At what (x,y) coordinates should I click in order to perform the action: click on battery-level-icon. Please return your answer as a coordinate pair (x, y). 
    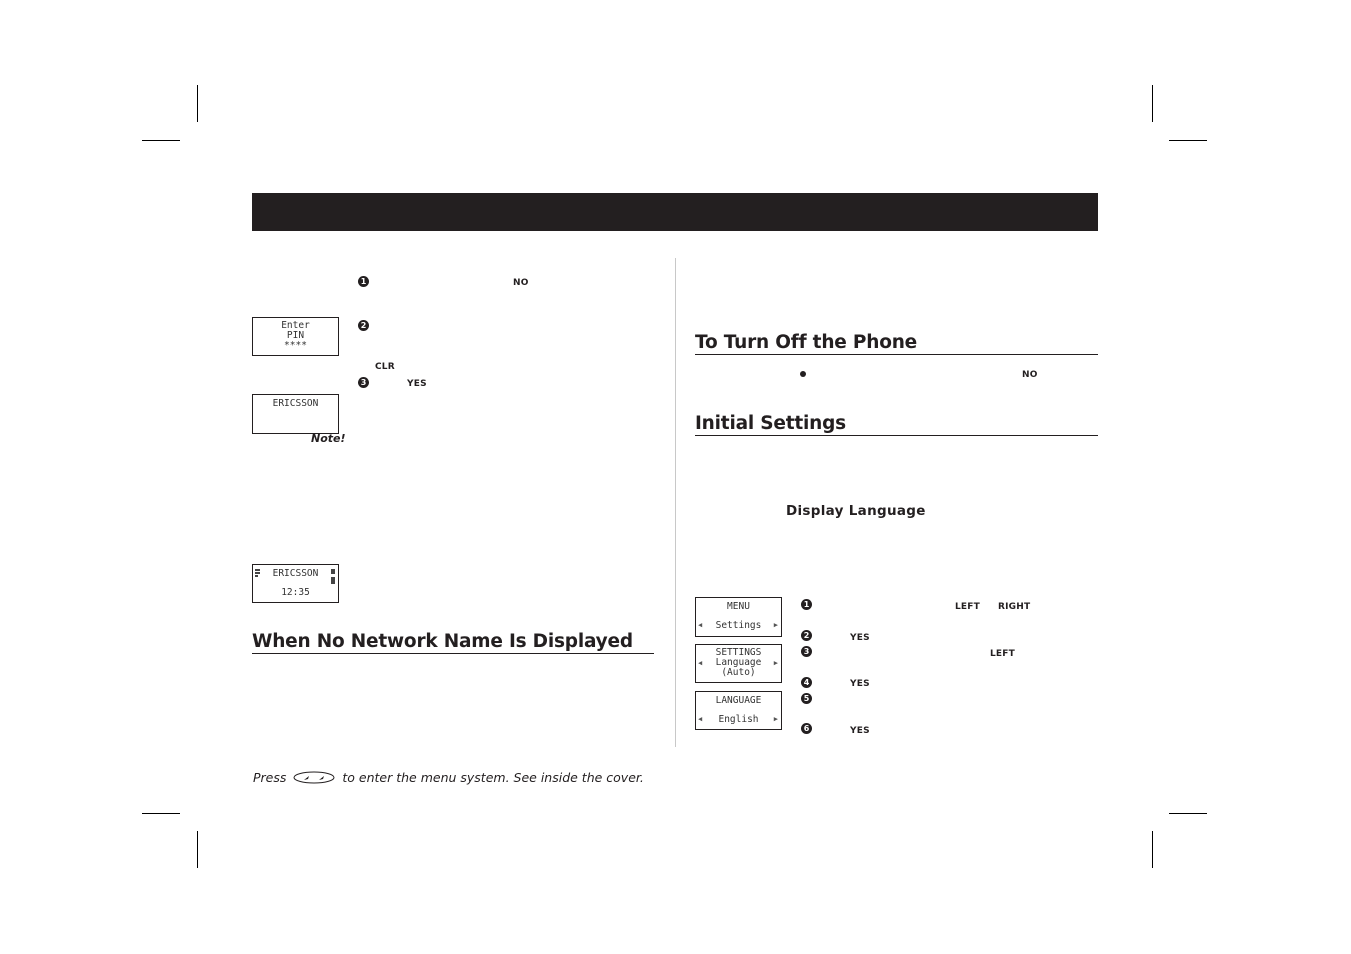
    Looking at the image, I should click on (333, 580).